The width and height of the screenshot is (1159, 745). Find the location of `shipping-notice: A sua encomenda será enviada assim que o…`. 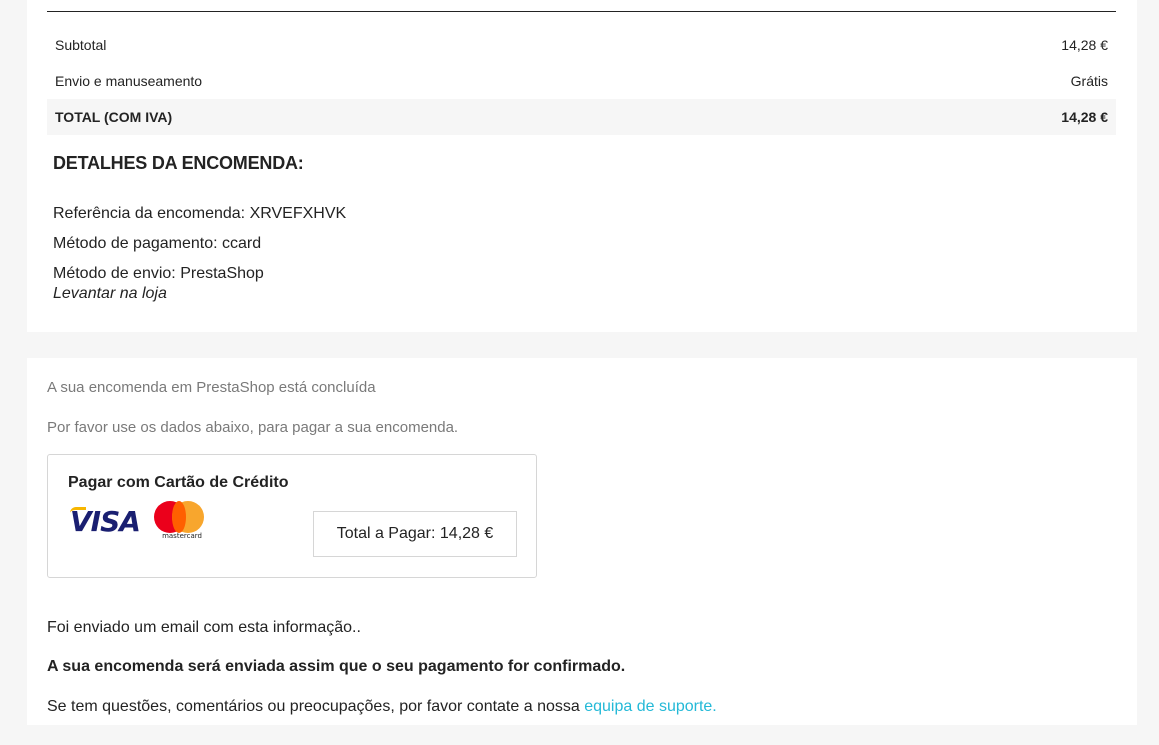

shipping-notice: A sua encomenda será enviada assim que o… is located at coordinates (336, 666).